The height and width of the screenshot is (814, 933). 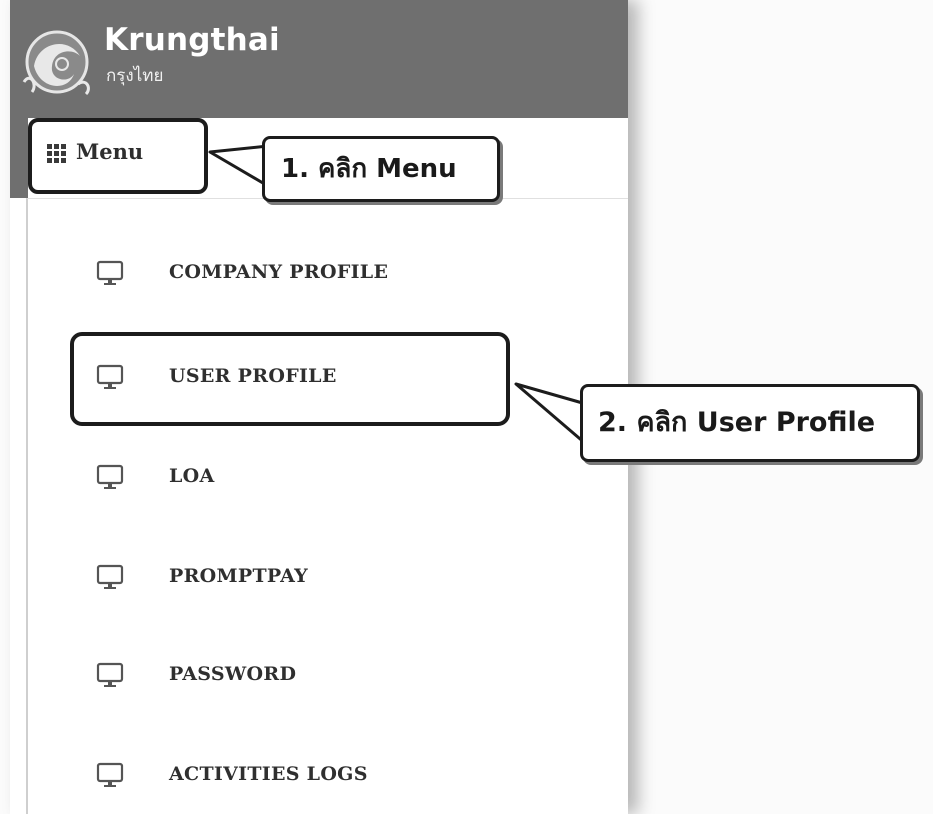 What do you see at coordinates (381, 169) in the screenshot?
I see `callout-step-1: 1. คลิก Menu` at bounding box center [381, 169].